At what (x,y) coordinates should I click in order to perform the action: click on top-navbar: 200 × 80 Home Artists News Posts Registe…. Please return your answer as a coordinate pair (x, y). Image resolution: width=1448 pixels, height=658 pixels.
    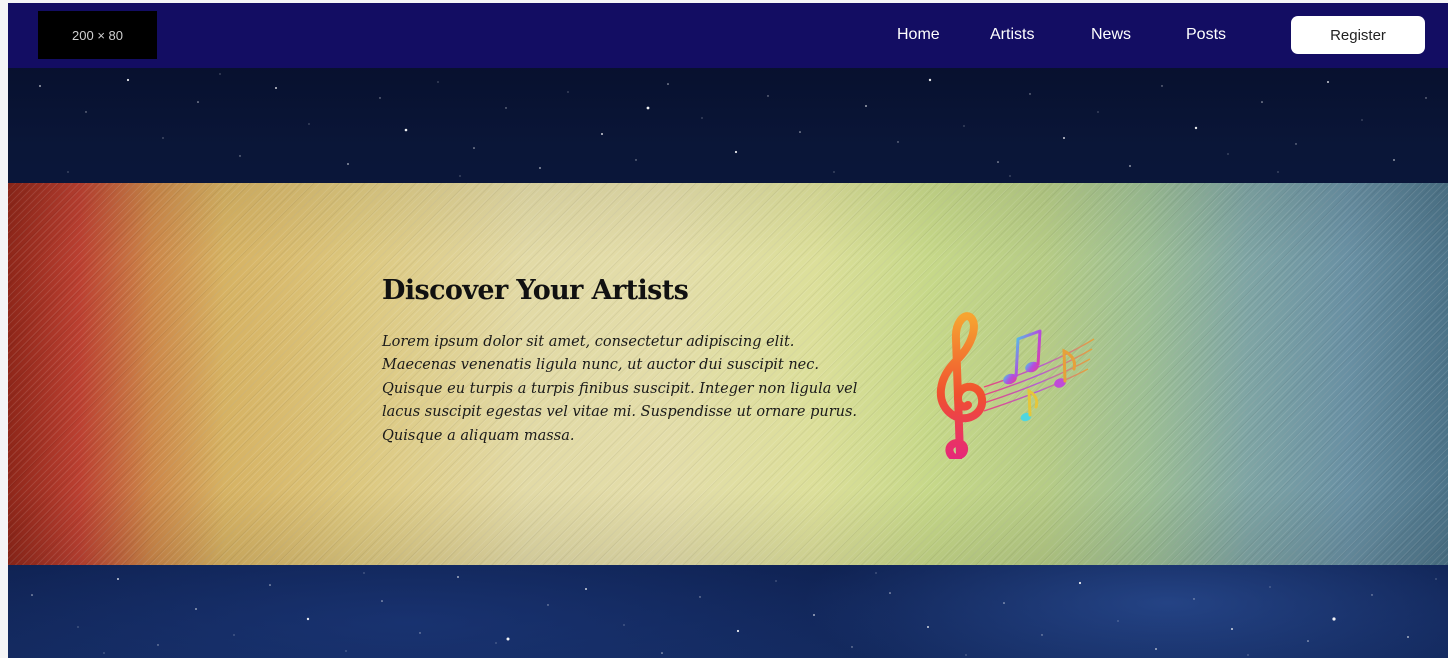
    Looking at the image, I should click on (728, 35).